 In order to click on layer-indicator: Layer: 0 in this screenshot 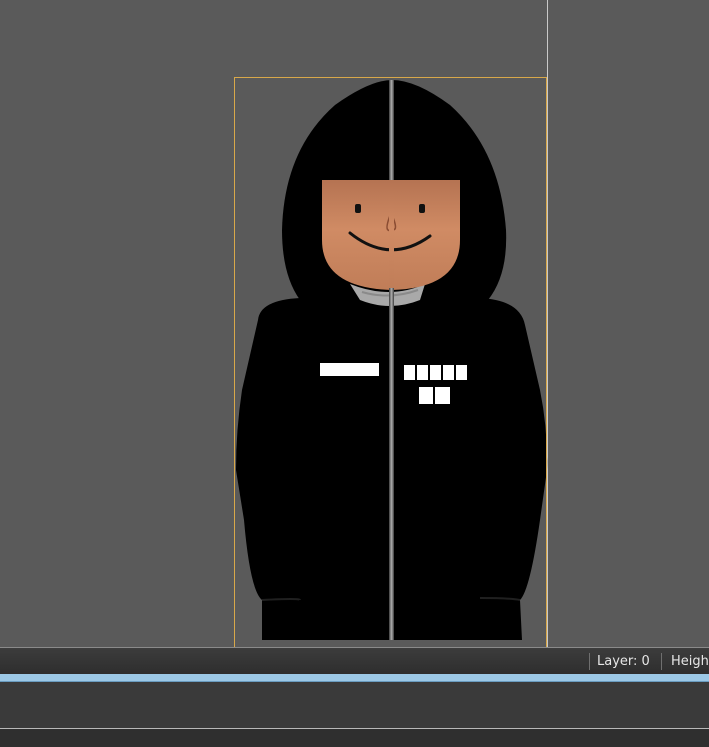, I will do `click(623, 661)`.